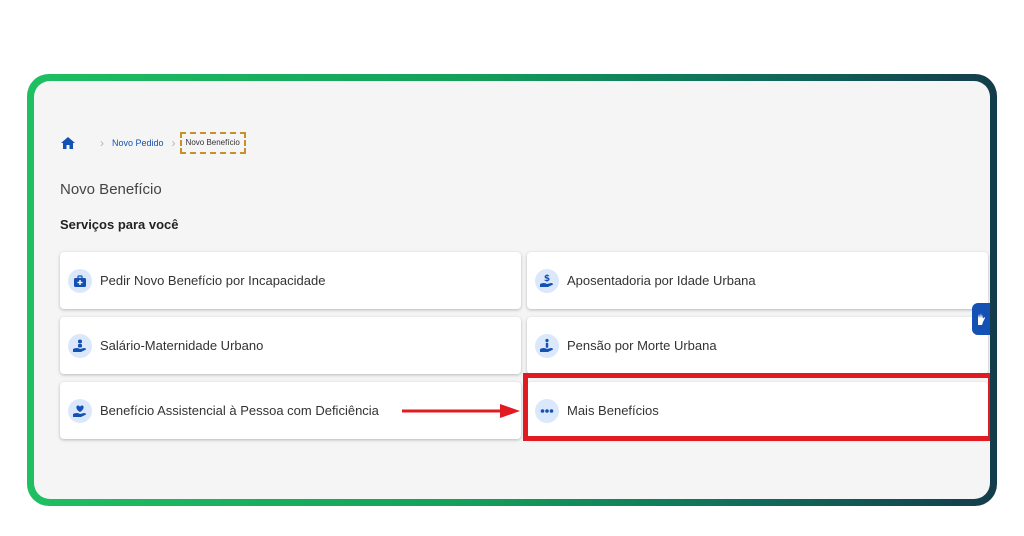 This screenshot has height=536, width=1024. What do you see at coordinates (461, 411) in the screenshot?
I see `annotation-arrow-icon` at bounding box center [461, 411].